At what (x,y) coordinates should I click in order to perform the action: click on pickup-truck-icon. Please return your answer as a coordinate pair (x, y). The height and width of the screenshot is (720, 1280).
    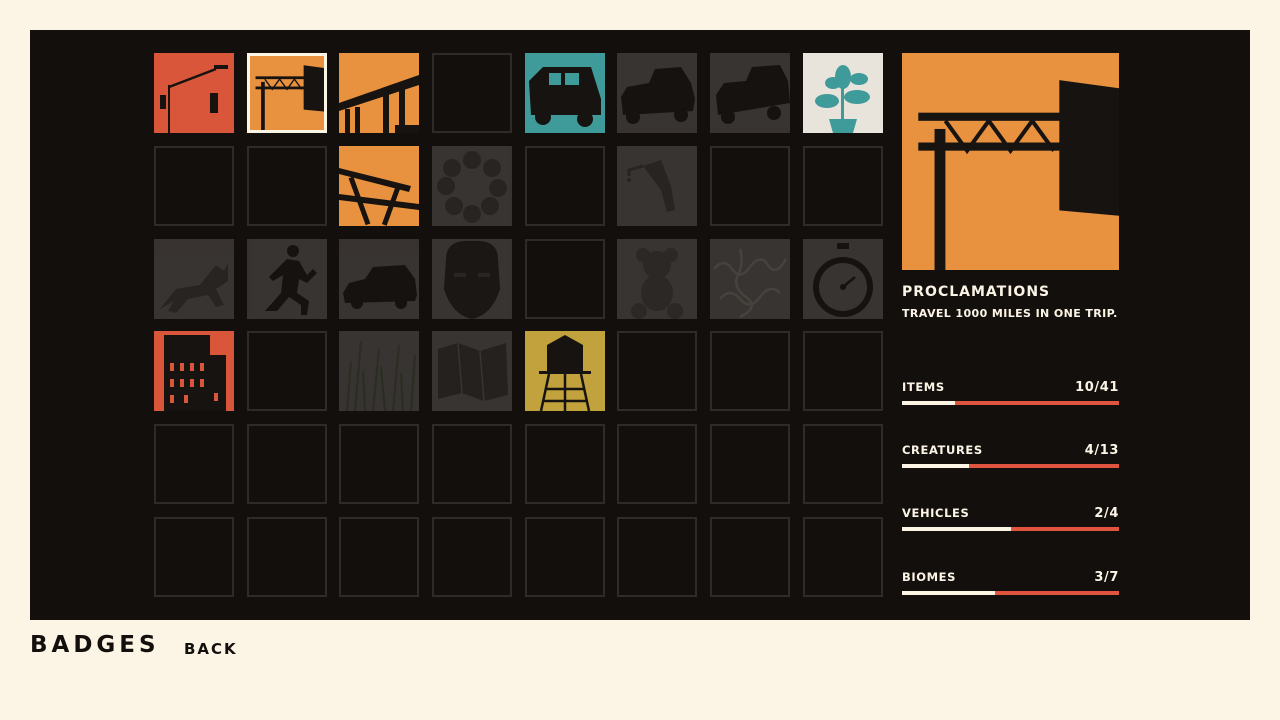
    Looking at the image, I should click on (658, 95).